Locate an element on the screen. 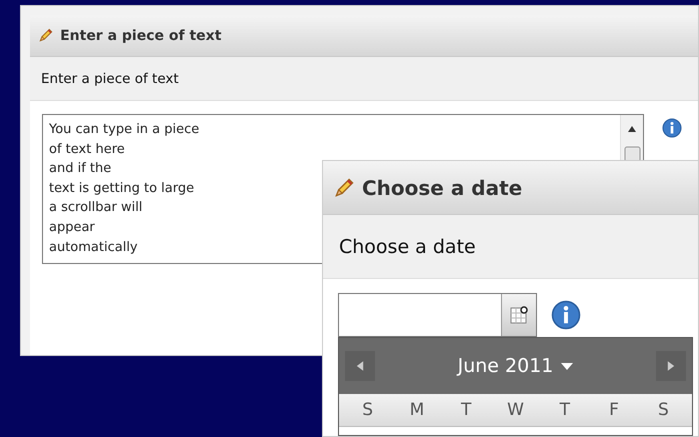 This screenshot has width=699, height=437. right-triangle-icon is located at coordinates (671, 366).